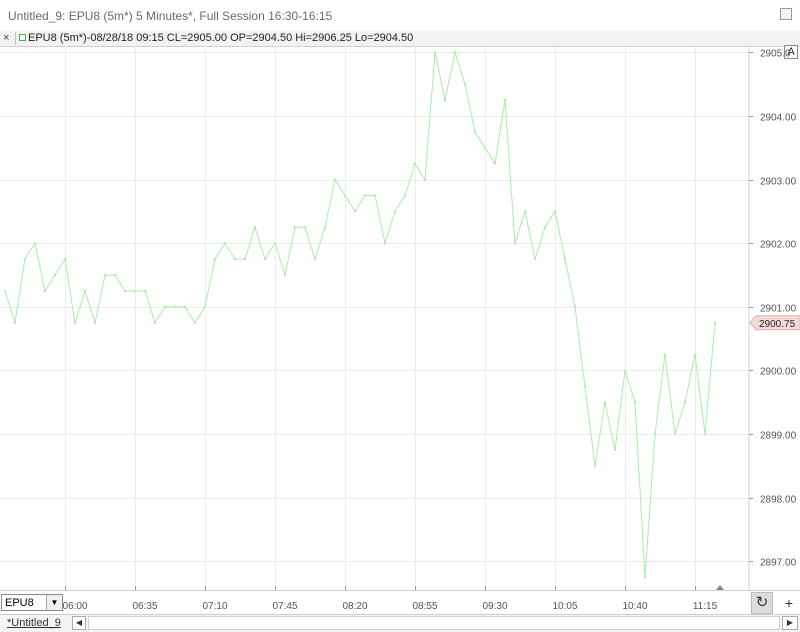  Describe the element at coordinates (778, 309) in the screenshot. I see `price-tick-label: 2901.00` at that location.